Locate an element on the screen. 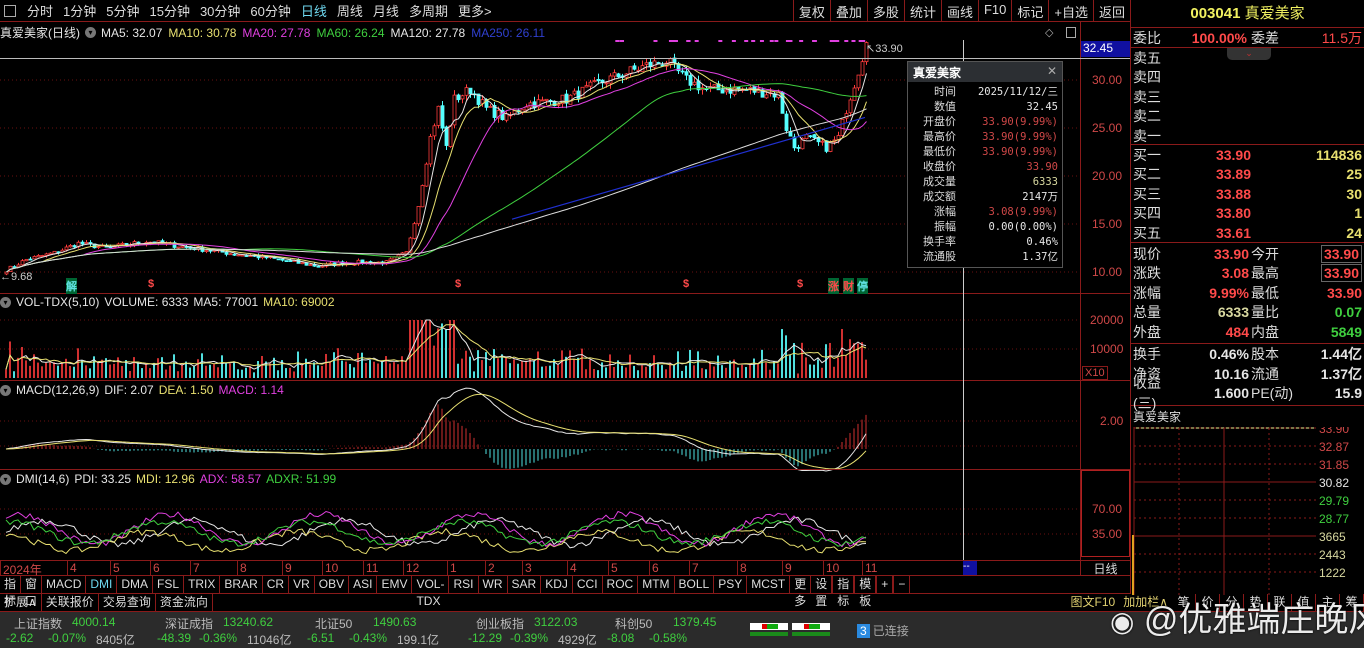  stat-label: 最高 is located at coordinates (1265, 273).